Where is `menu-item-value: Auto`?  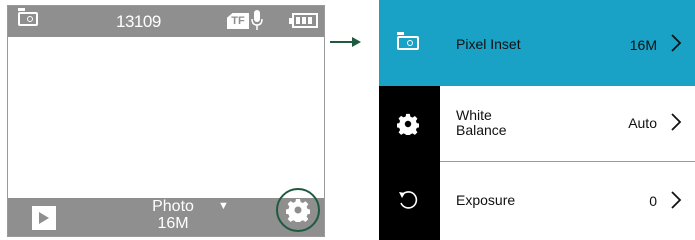
menu-item-value: Auto is located at coordinates (642, 123).